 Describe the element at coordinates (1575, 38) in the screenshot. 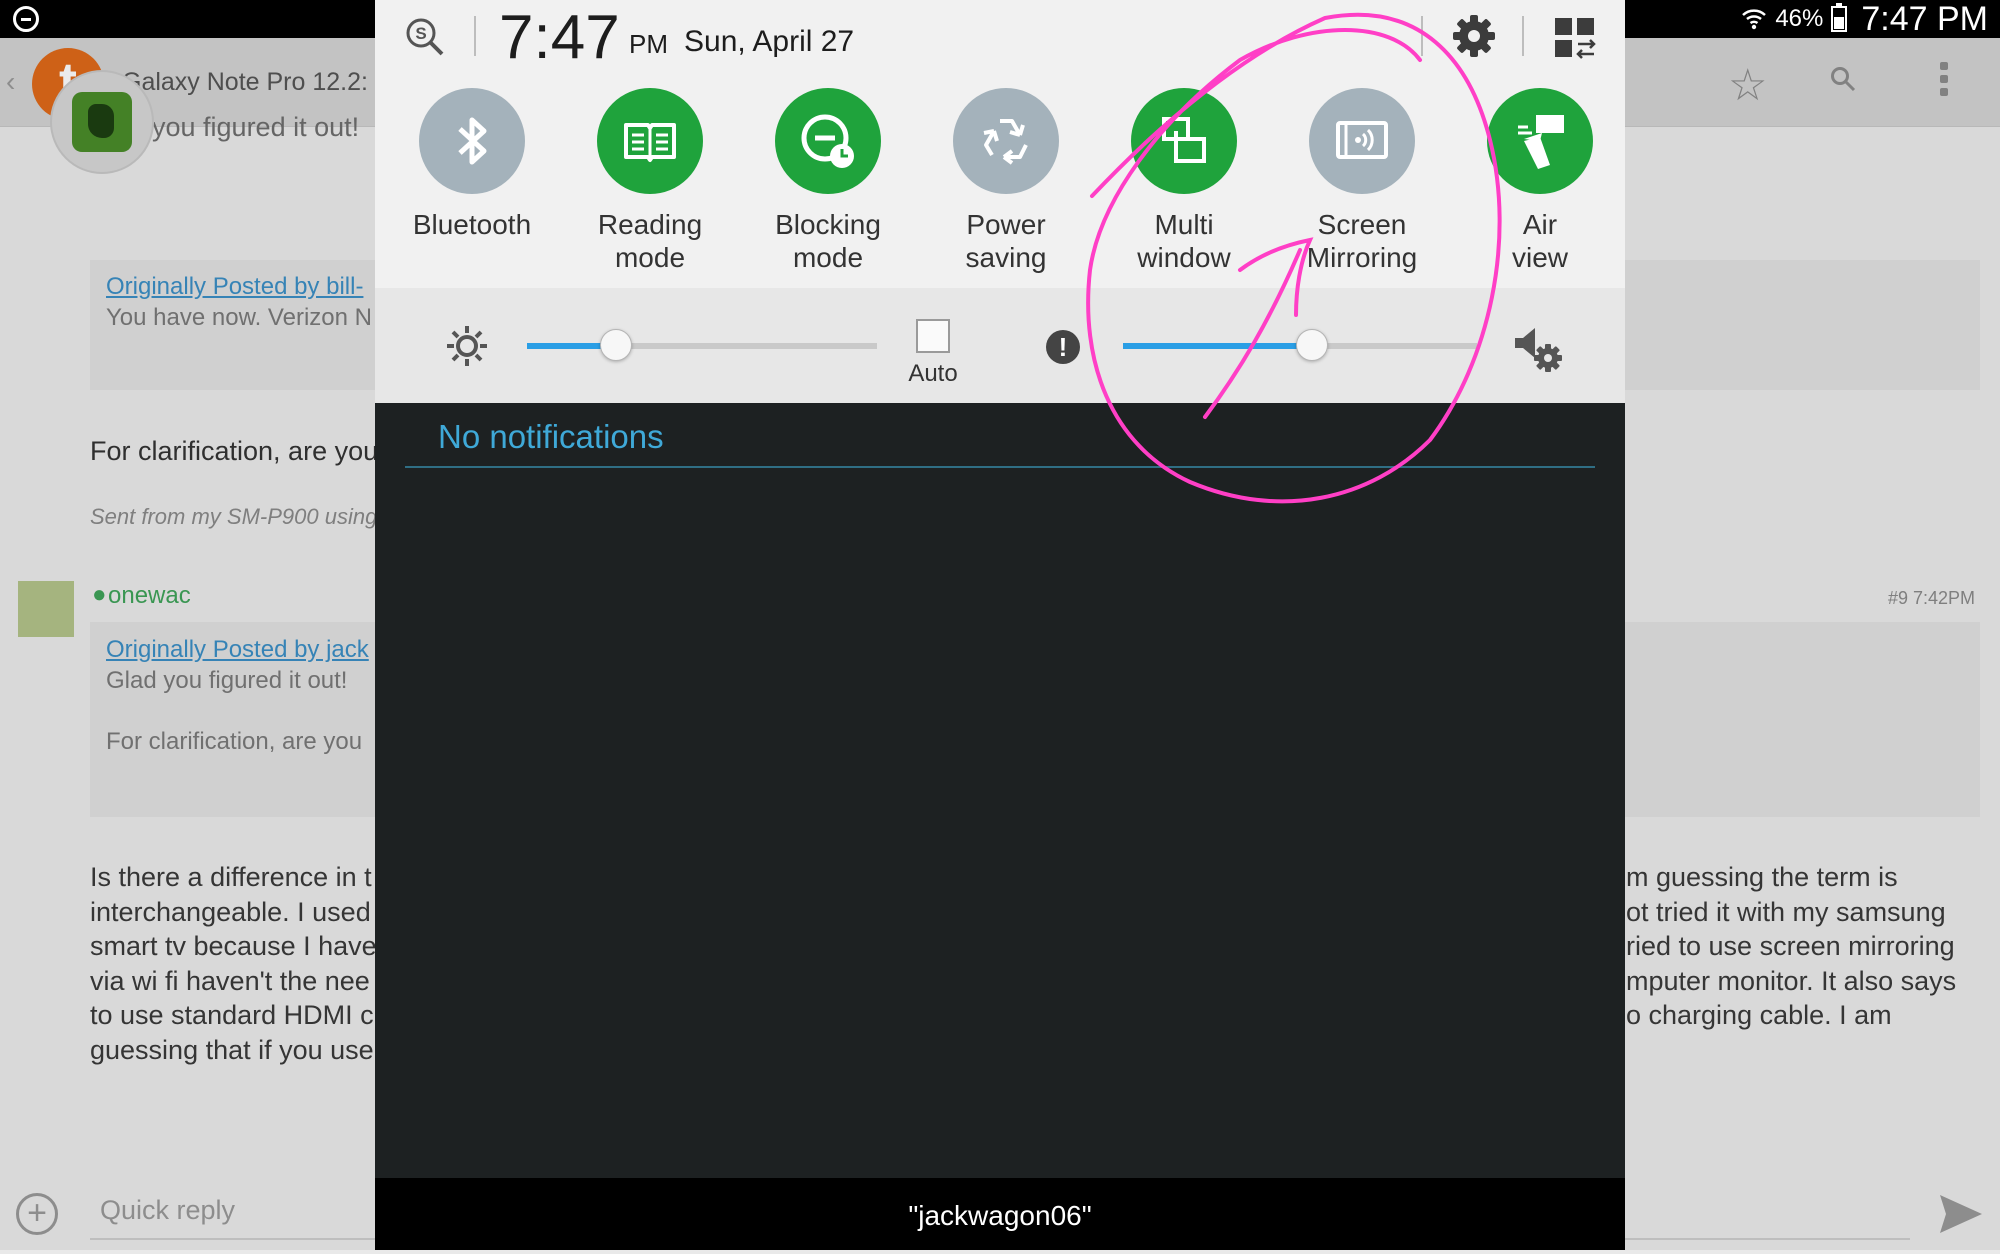

I see `edit-quick-settings-icon` at that location.